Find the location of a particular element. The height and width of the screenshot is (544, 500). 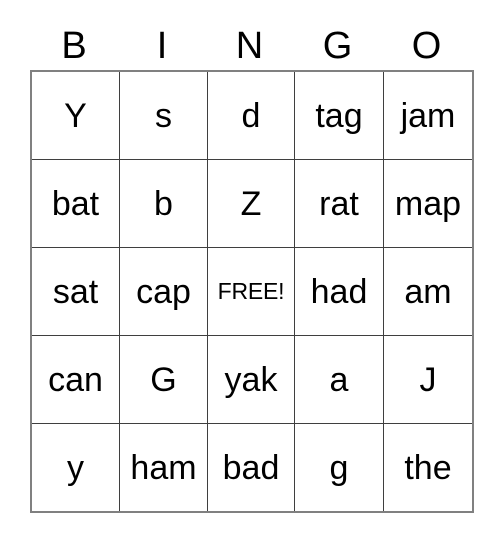

bingo-header-letter-o: O is located at coordinates (426, 46).